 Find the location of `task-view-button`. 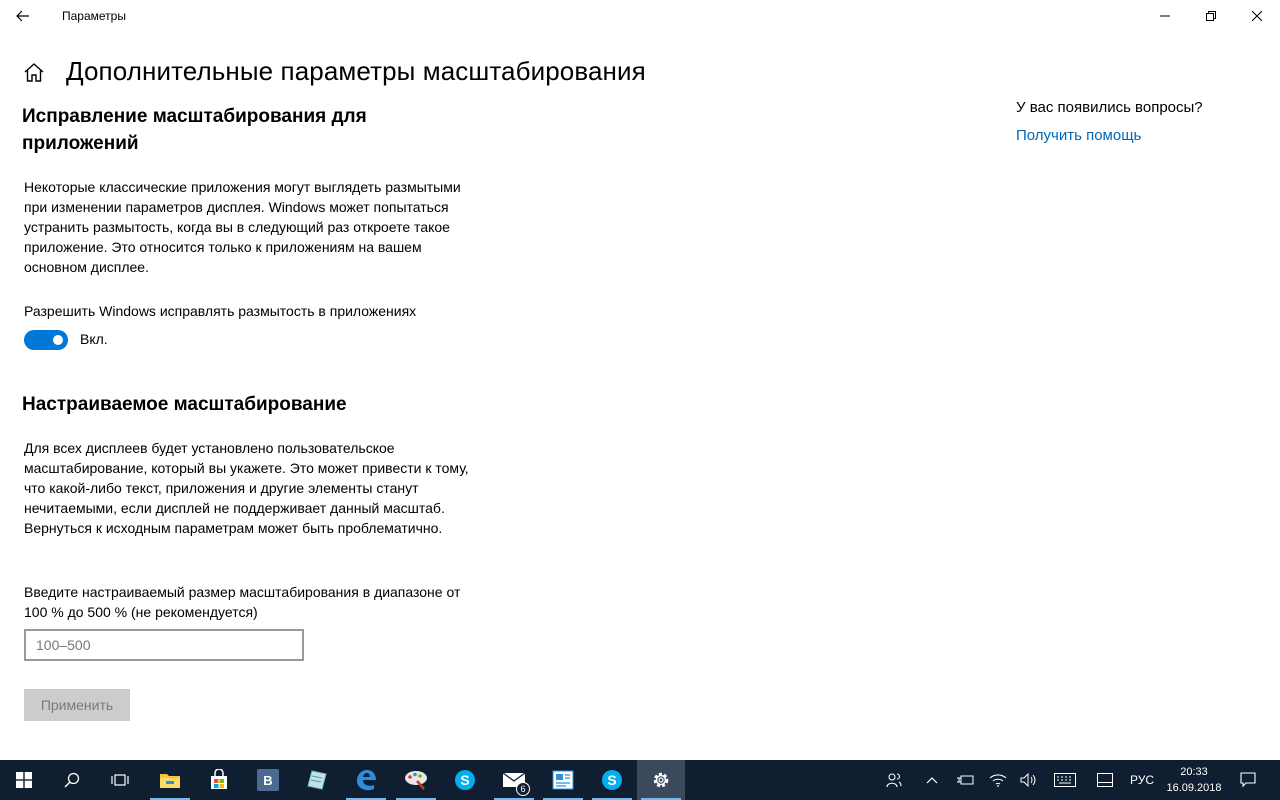

task-view-button is located at coordinates (120, 780).